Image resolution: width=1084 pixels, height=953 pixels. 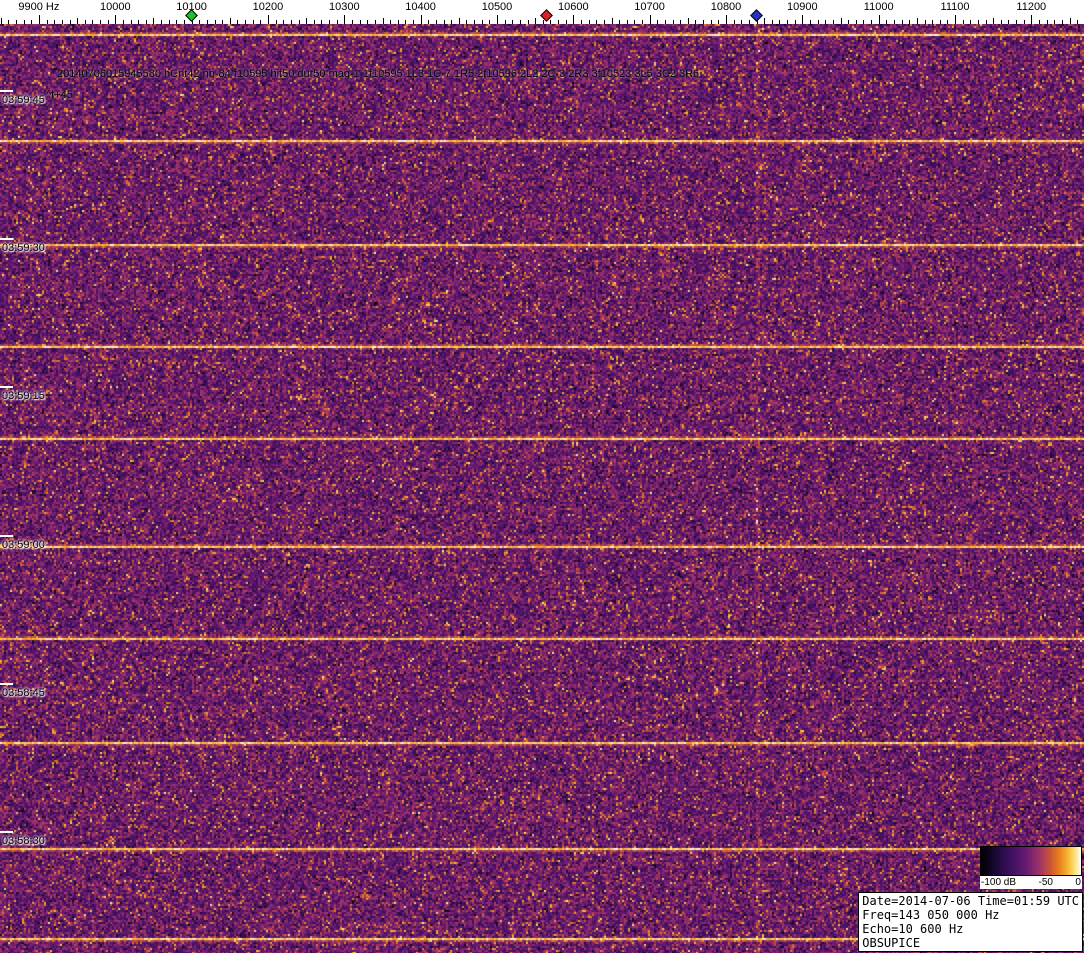 What do you see at coordinates (59, 95) in the screenshot?
I see `cursor-time-label: ^t+45` at bounding box center [59, 95].